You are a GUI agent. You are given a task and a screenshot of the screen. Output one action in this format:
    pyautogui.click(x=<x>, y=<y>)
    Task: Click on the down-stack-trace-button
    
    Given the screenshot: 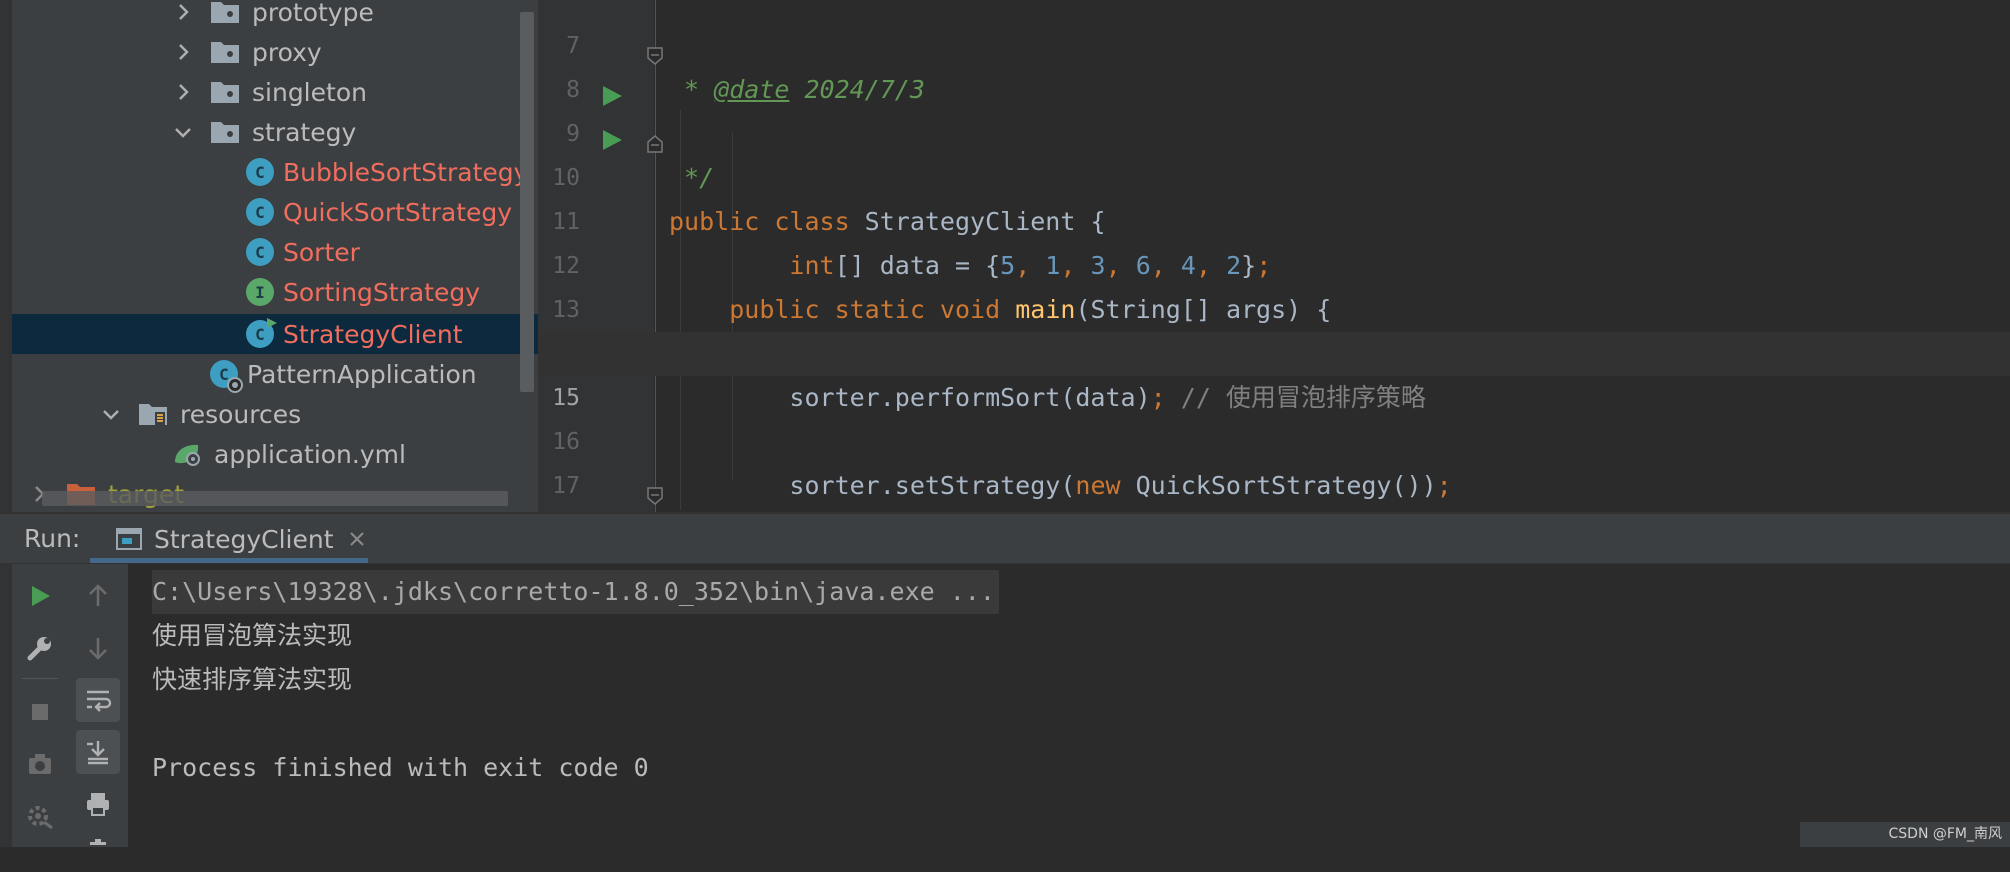 What is the action you would take?
    pyautogui.click(x=98, y=648)
    